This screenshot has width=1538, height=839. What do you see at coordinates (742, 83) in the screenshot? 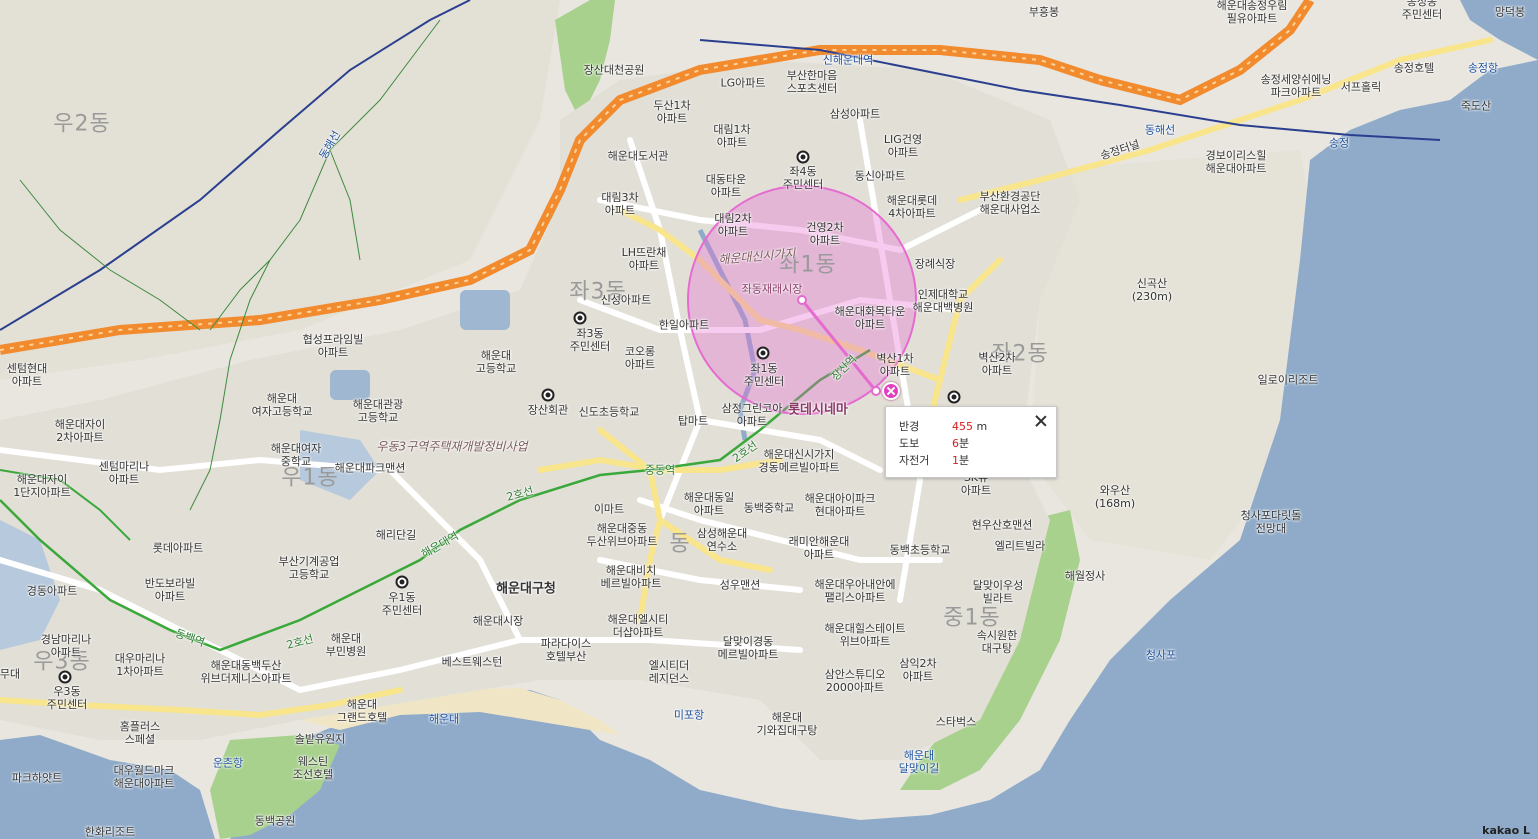
I see `place-lg-apt: LG아파트` at bounding box center [742, 83].